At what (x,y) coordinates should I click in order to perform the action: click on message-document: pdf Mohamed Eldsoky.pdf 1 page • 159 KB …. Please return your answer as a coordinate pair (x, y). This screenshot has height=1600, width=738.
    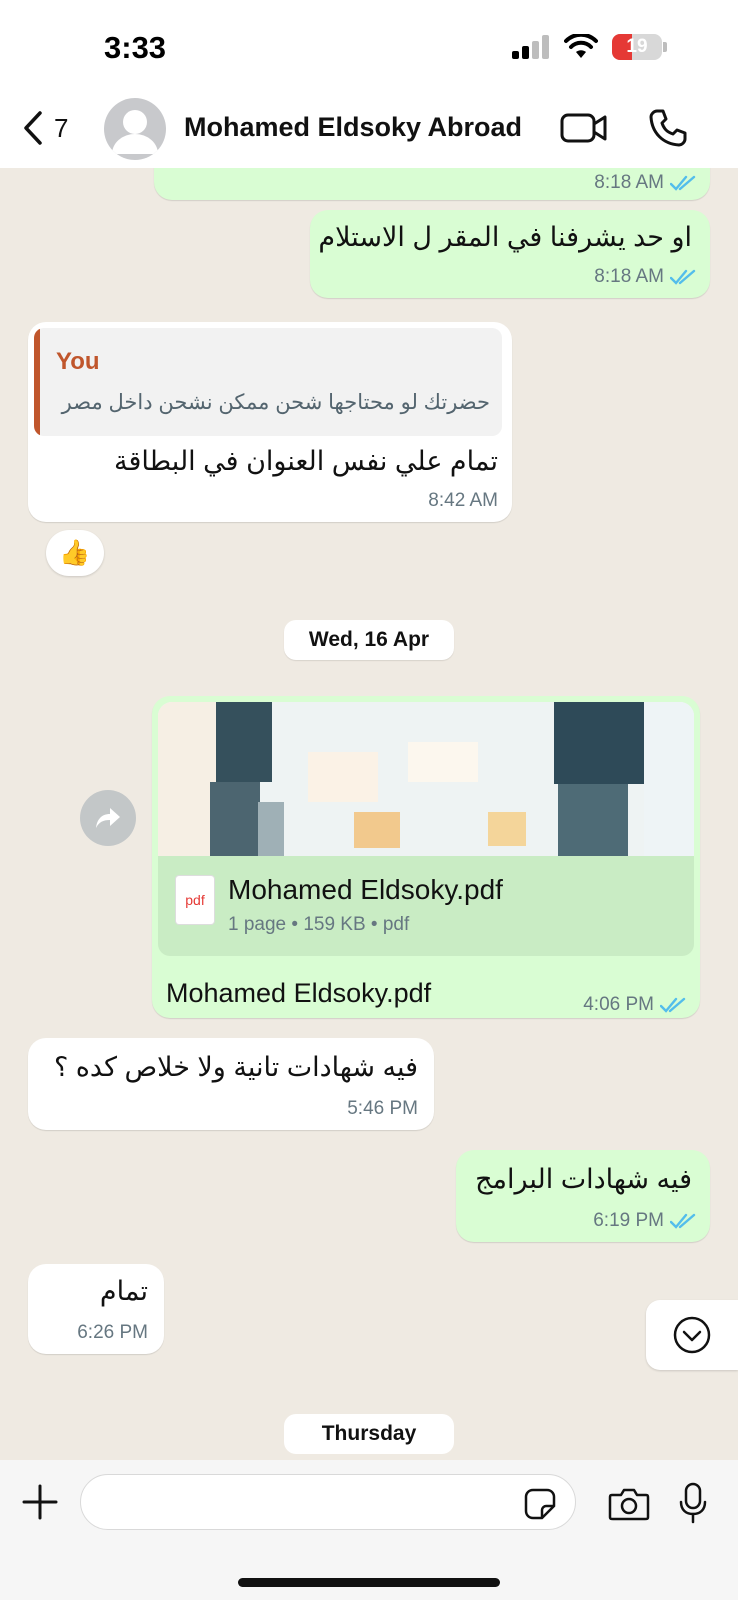
    Looking at the image, I should click on (426, 857).